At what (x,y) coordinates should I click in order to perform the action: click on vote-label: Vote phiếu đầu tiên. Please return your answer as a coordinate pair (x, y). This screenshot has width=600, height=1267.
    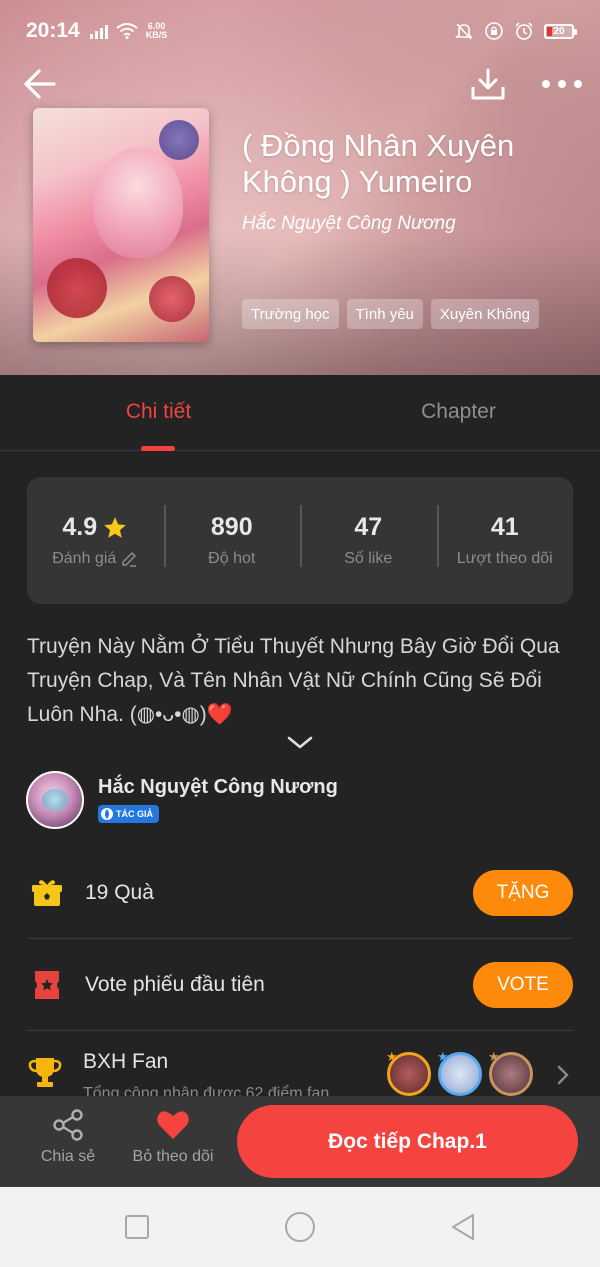
    Looking at the image, I should click on (175, 984).